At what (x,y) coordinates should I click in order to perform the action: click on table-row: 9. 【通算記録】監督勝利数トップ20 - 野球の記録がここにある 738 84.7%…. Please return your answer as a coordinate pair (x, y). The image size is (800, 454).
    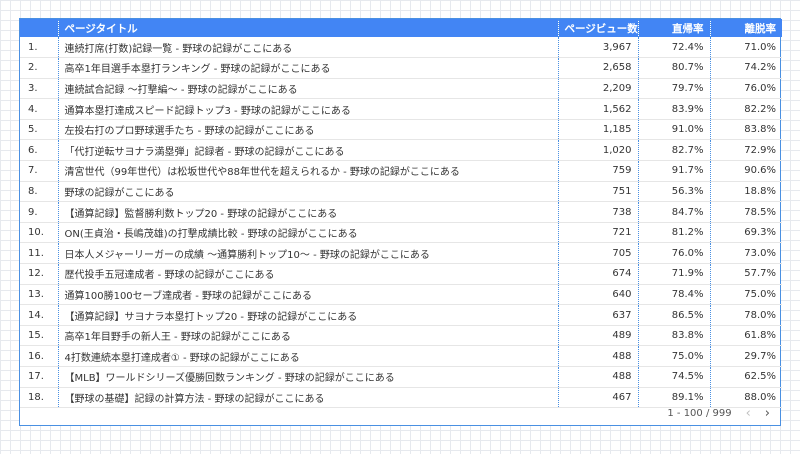
    Looking at the image, I should click on (401, 212).